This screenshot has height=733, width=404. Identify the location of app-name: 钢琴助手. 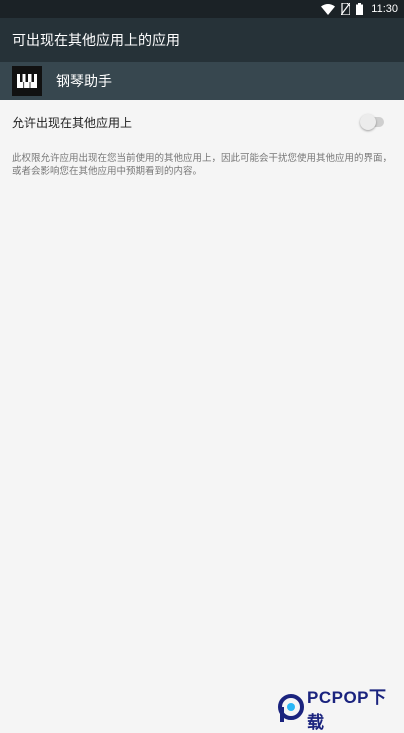
(84, 82).